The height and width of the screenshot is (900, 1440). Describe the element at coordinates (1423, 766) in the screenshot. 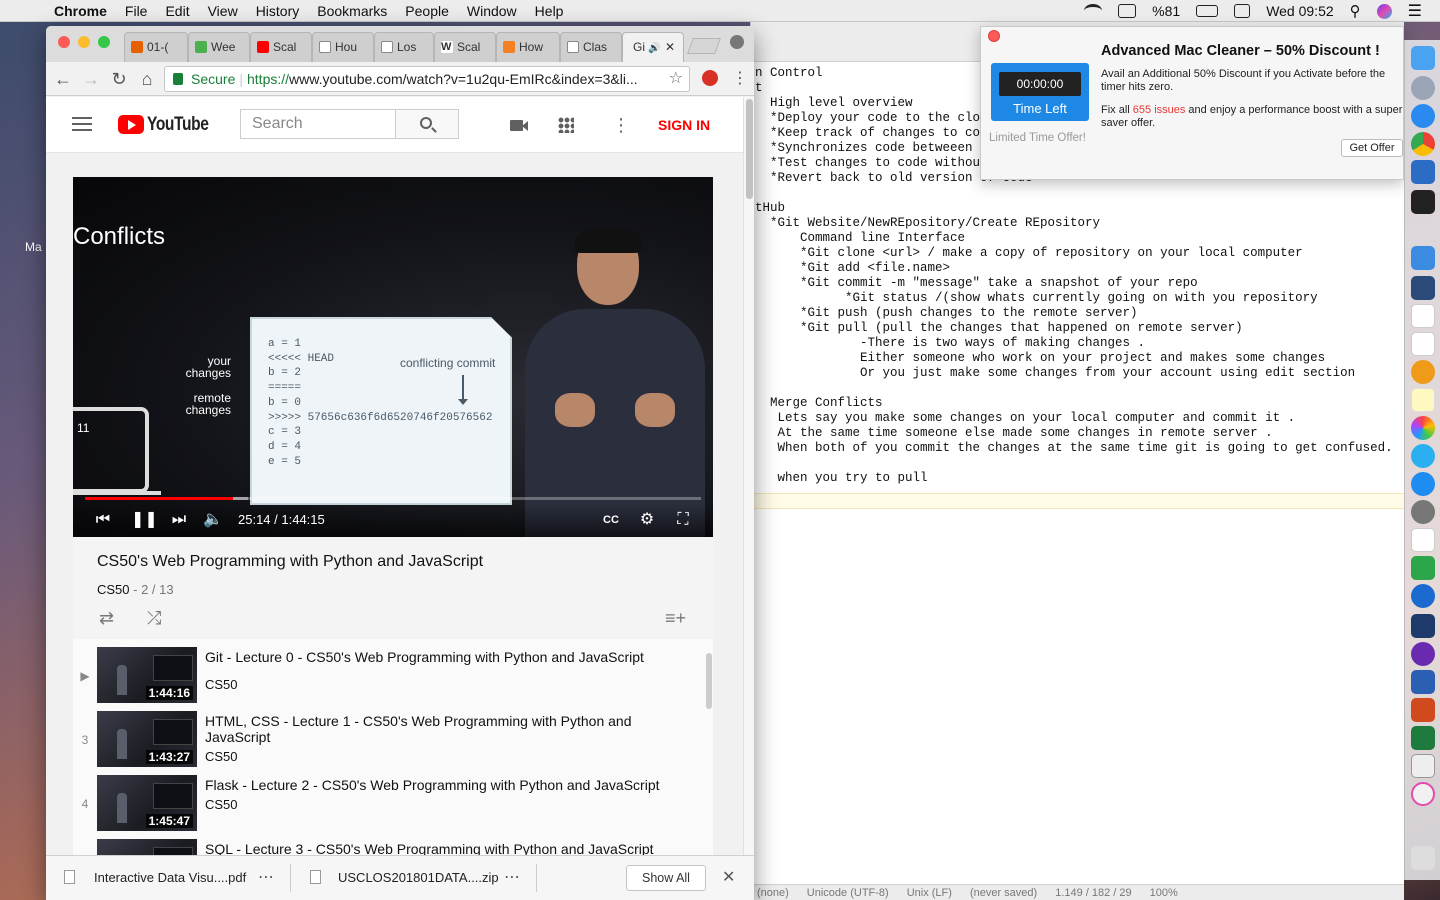

I see `automator-icon` at that location.